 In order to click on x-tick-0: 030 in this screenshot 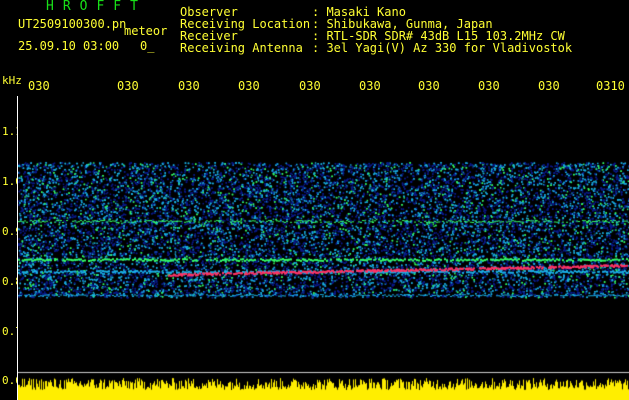, I will do `click(39, 86)`.